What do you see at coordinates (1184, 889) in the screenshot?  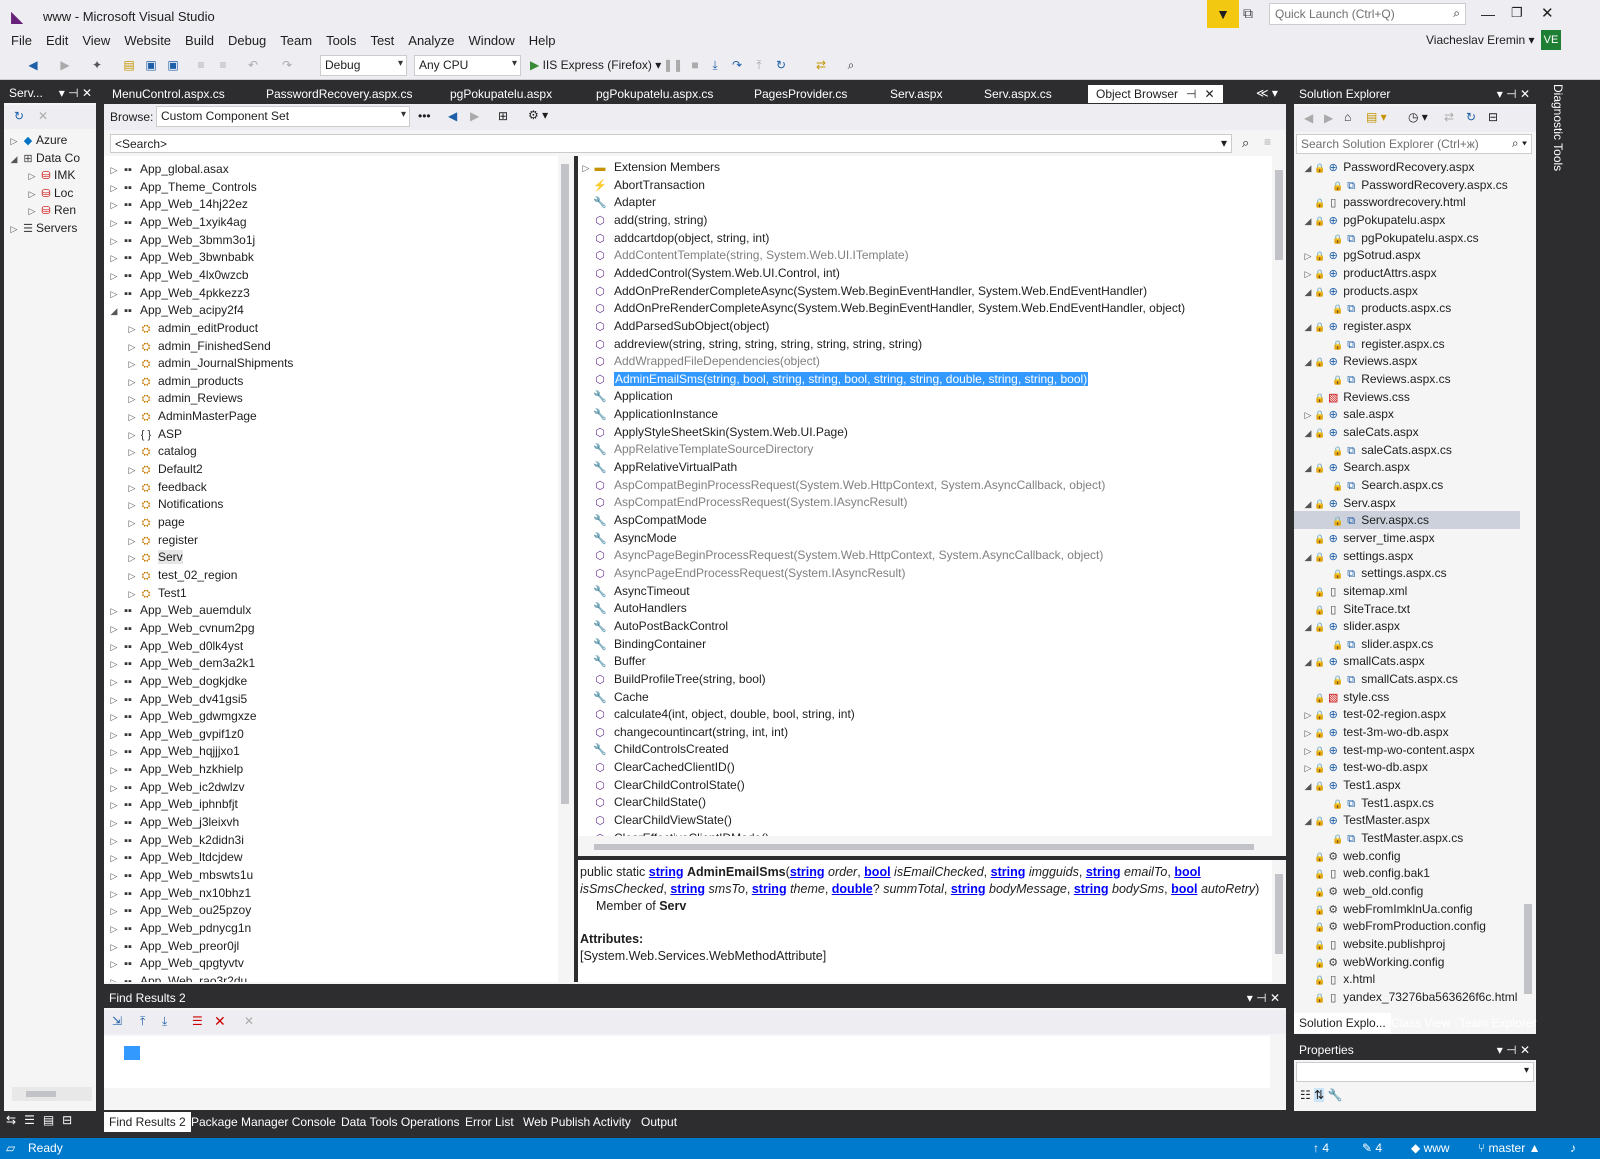 I see `param-type-link: bool` at bounding box center [1184, 889].